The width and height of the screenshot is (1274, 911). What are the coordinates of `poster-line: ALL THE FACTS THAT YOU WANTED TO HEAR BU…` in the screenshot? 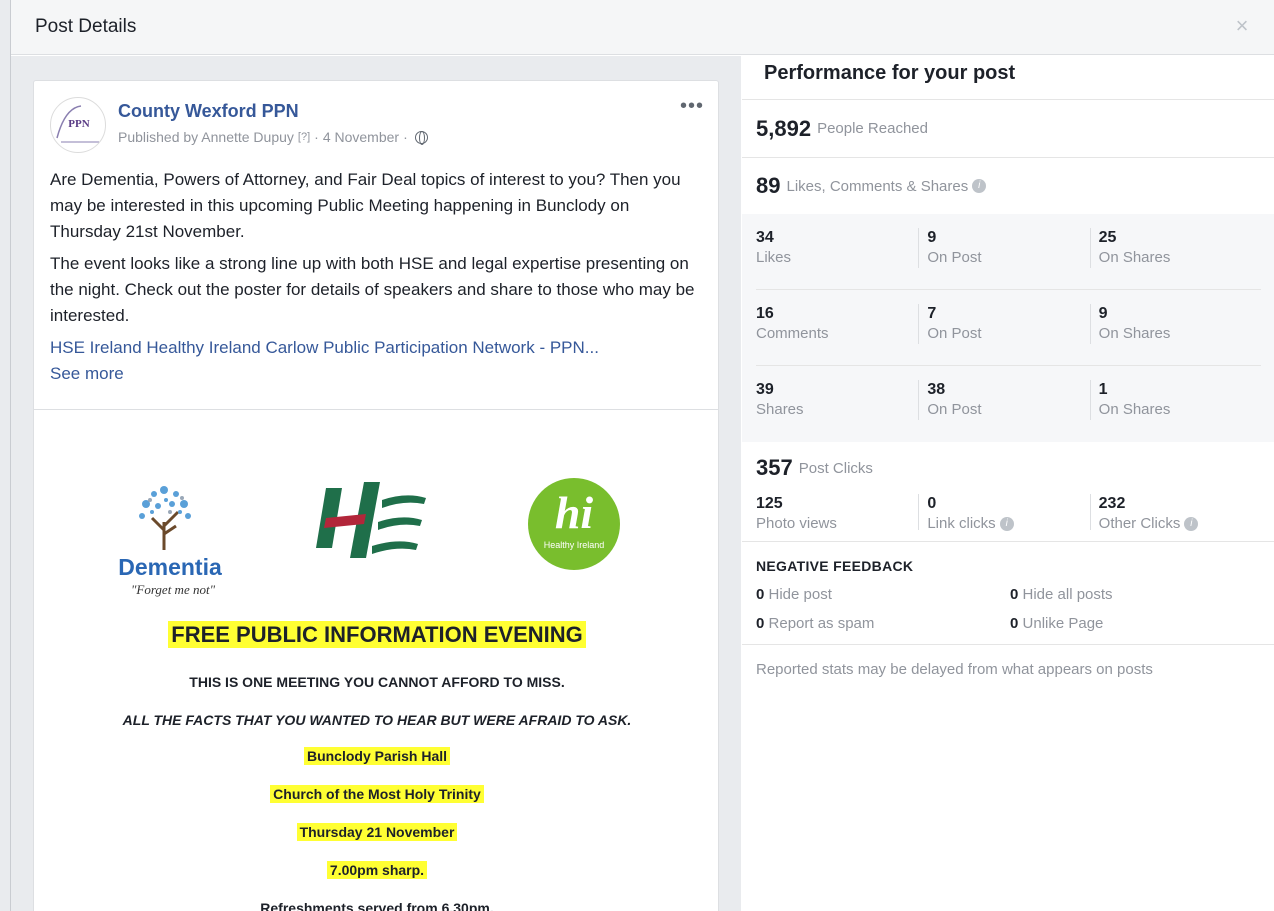 It's located at (377, 720).